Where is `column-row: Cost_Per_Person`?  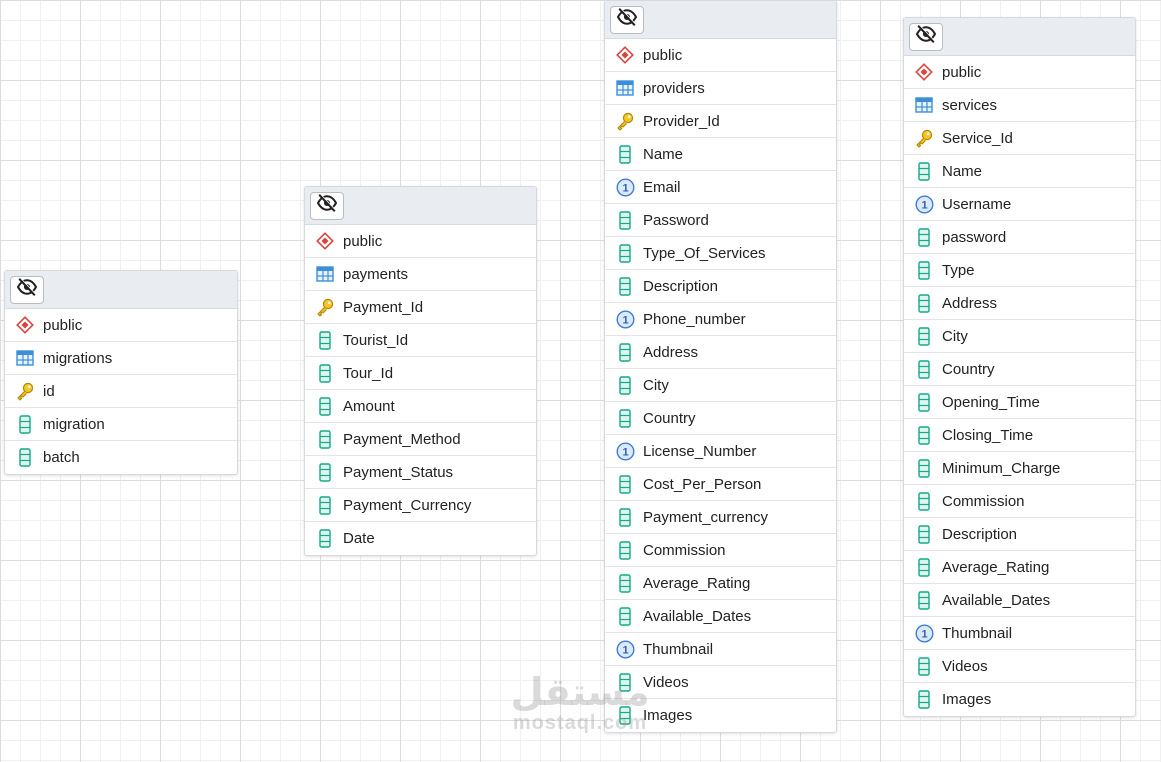 column-row: Cost_Per_Person is located at coordinates (720, 484).